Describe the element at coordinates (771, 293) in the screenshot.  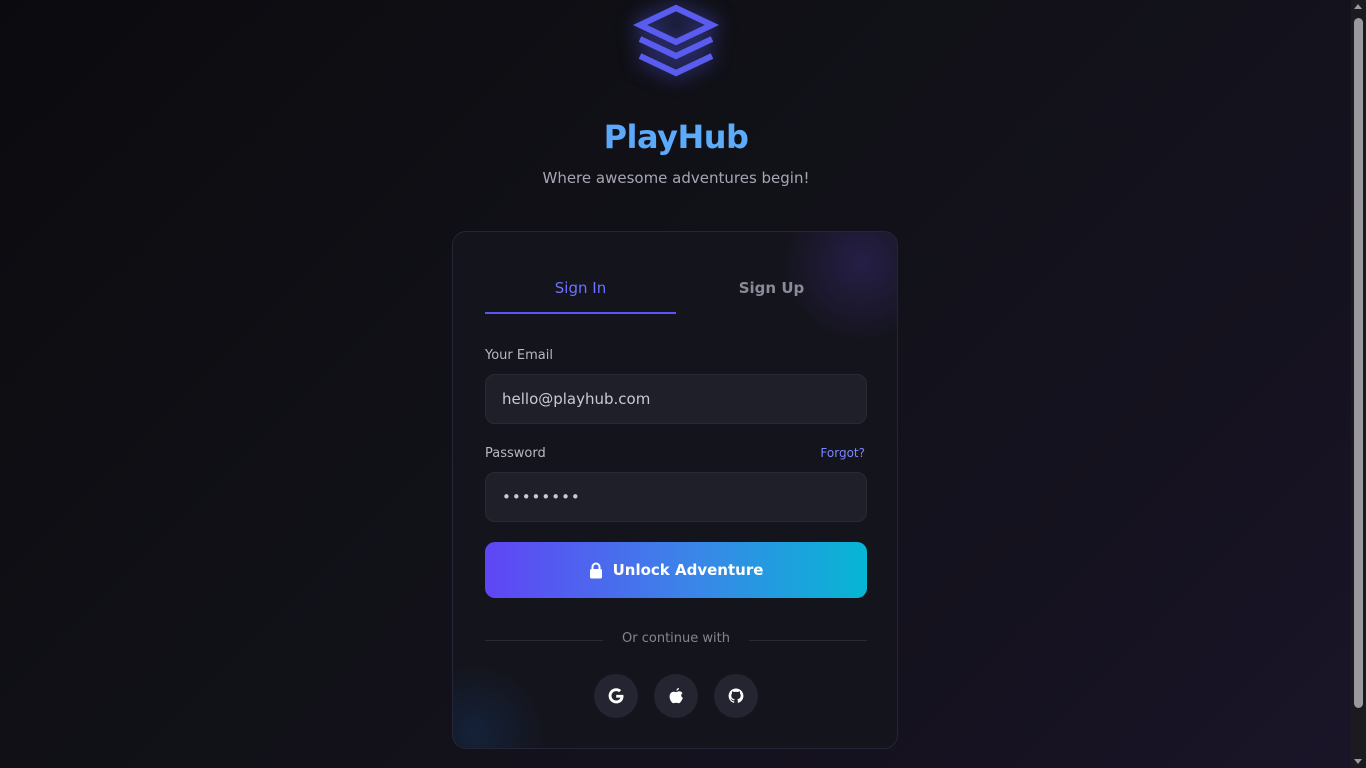
I see `tab-sign-up: Sign Up` at that location.